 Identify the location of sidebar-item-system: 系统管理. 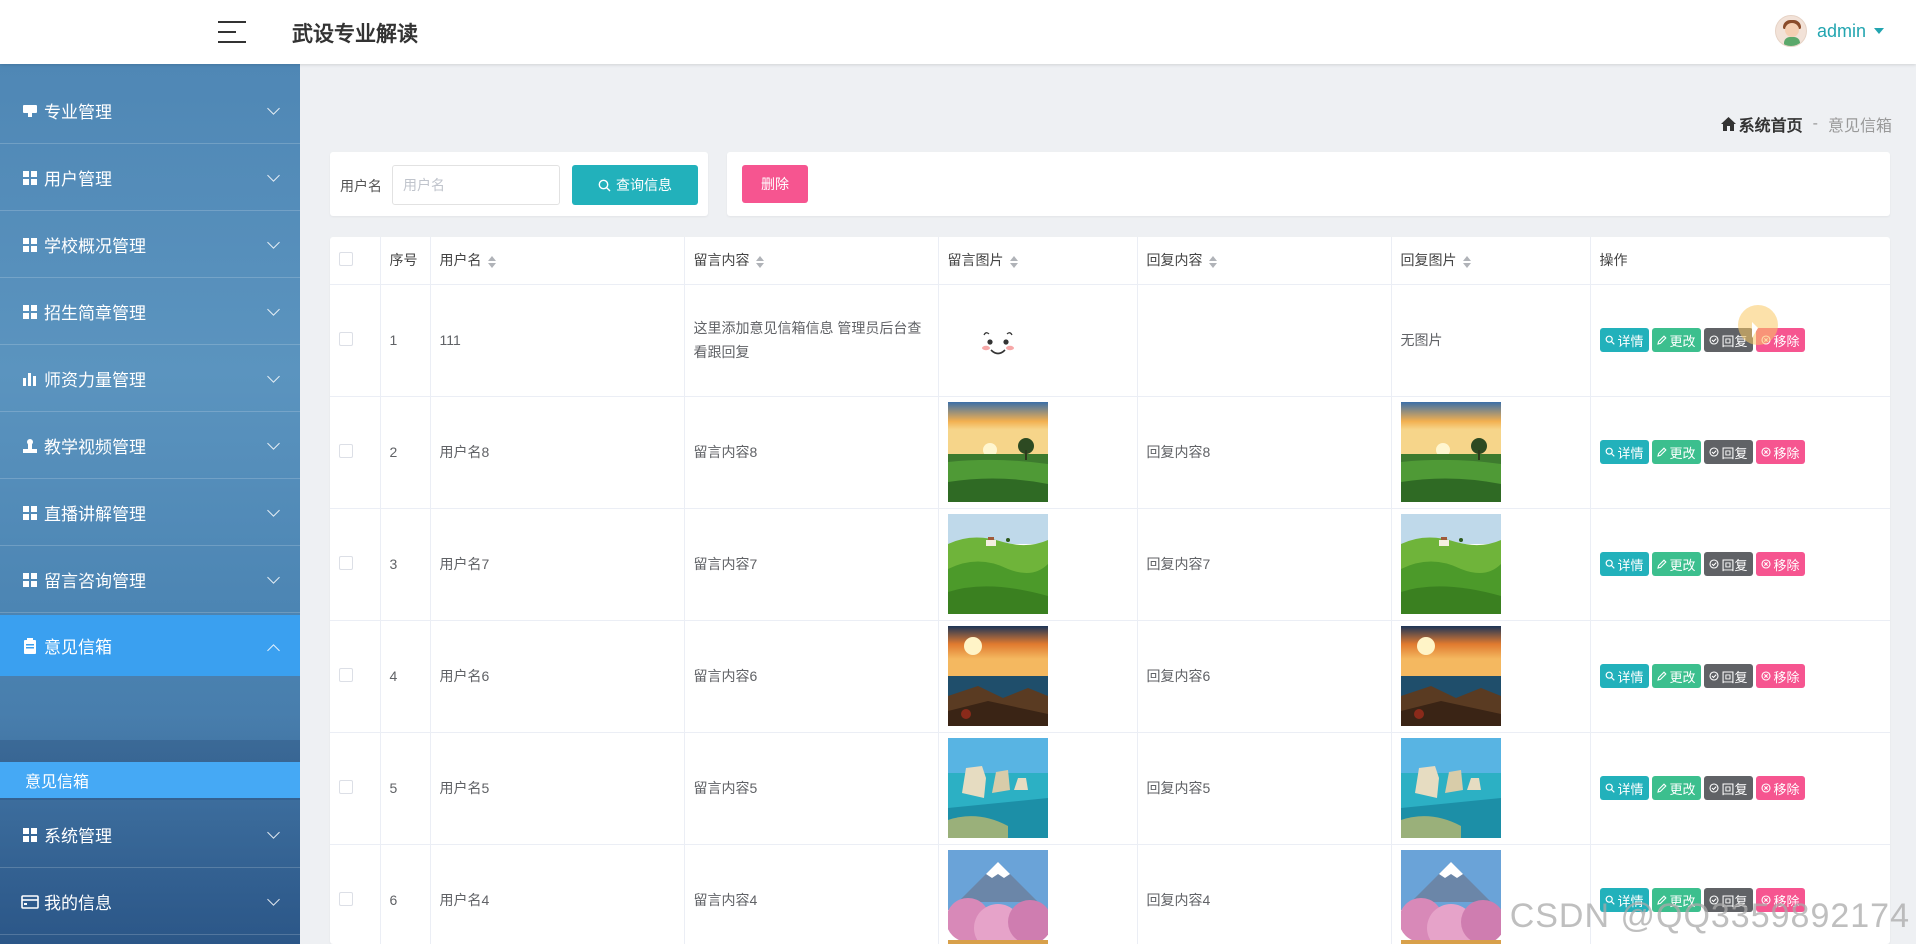
(150, 835).